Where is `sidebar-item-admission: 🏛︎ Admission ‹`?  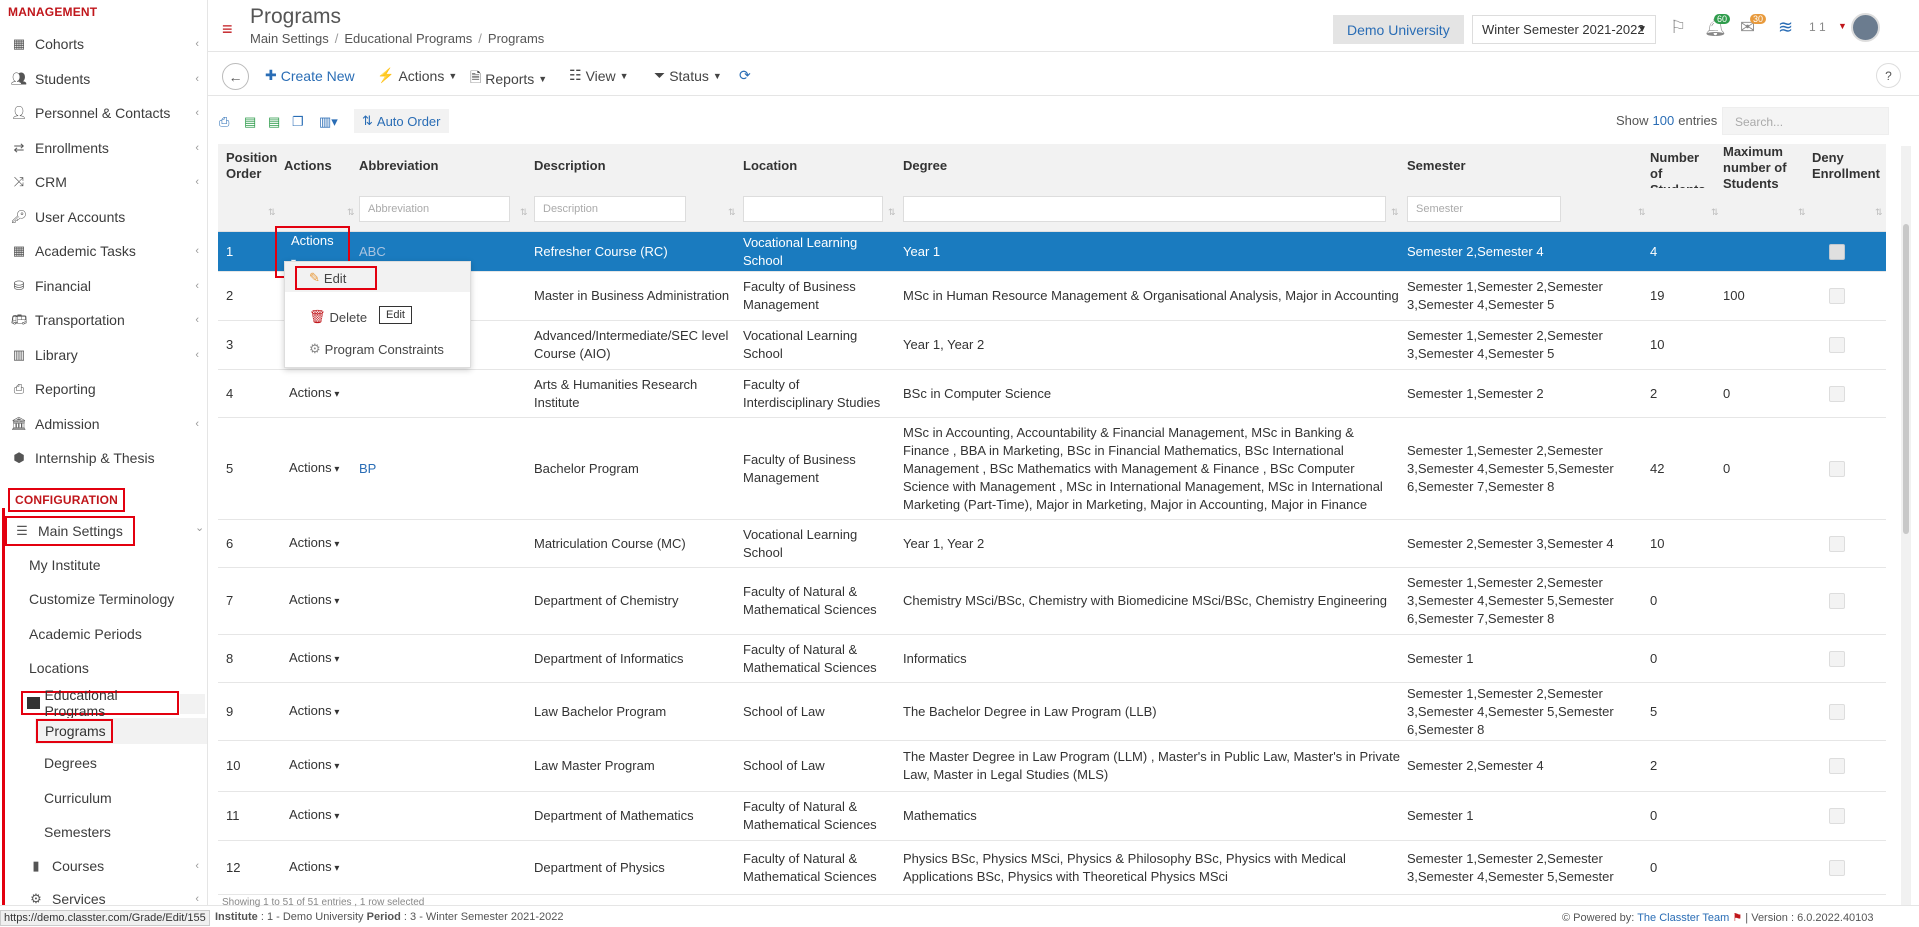 sidebar-item-admission: 🏛︎ Admission ‹ is located at coordinates (103, 424).